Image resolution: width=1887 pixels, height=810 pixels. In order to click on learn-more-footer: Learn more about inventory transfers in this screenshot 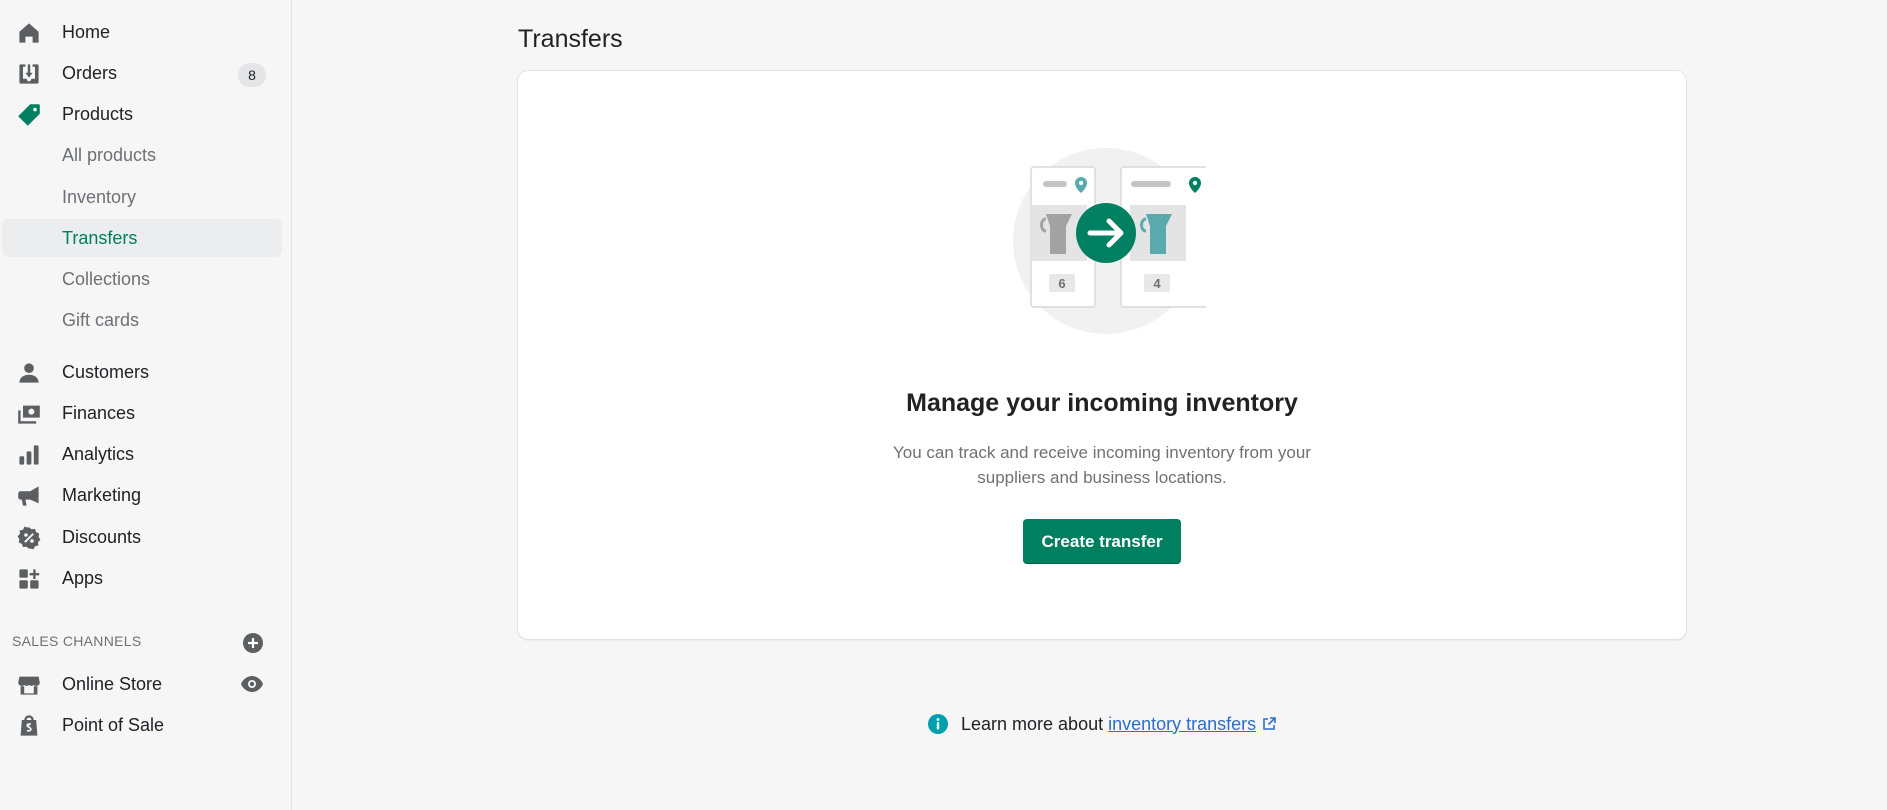, I will do `click(1101, 724)`.